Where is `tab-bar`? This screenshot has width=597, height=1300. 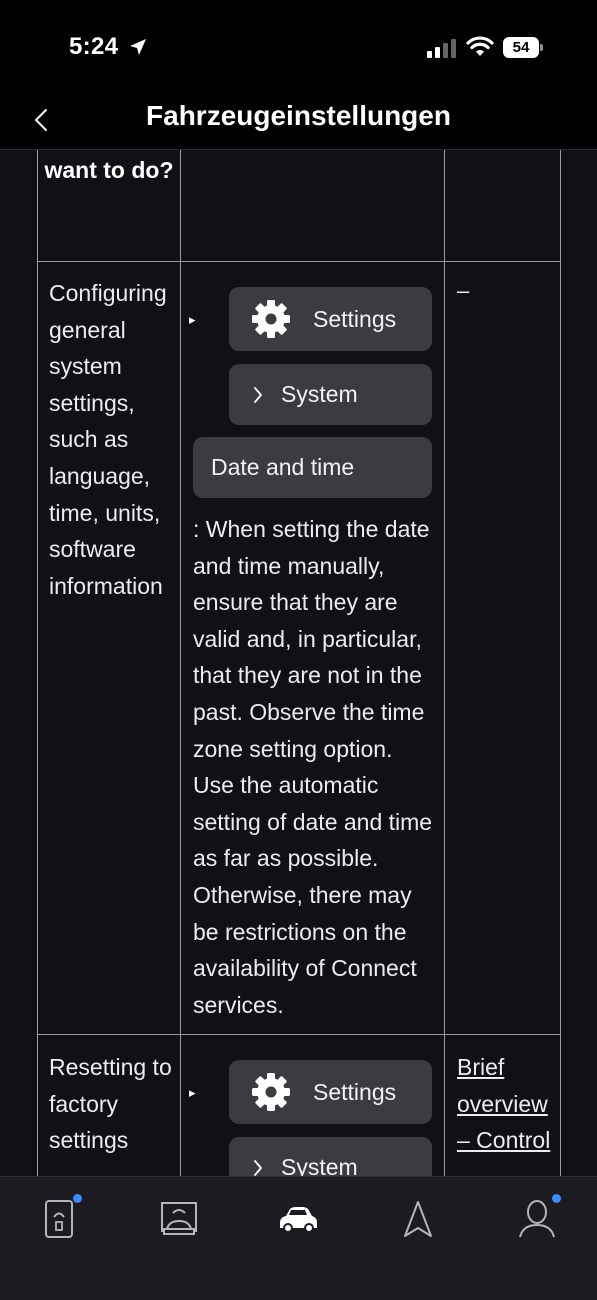
tab-bar is located at coordinates (298, 1238).